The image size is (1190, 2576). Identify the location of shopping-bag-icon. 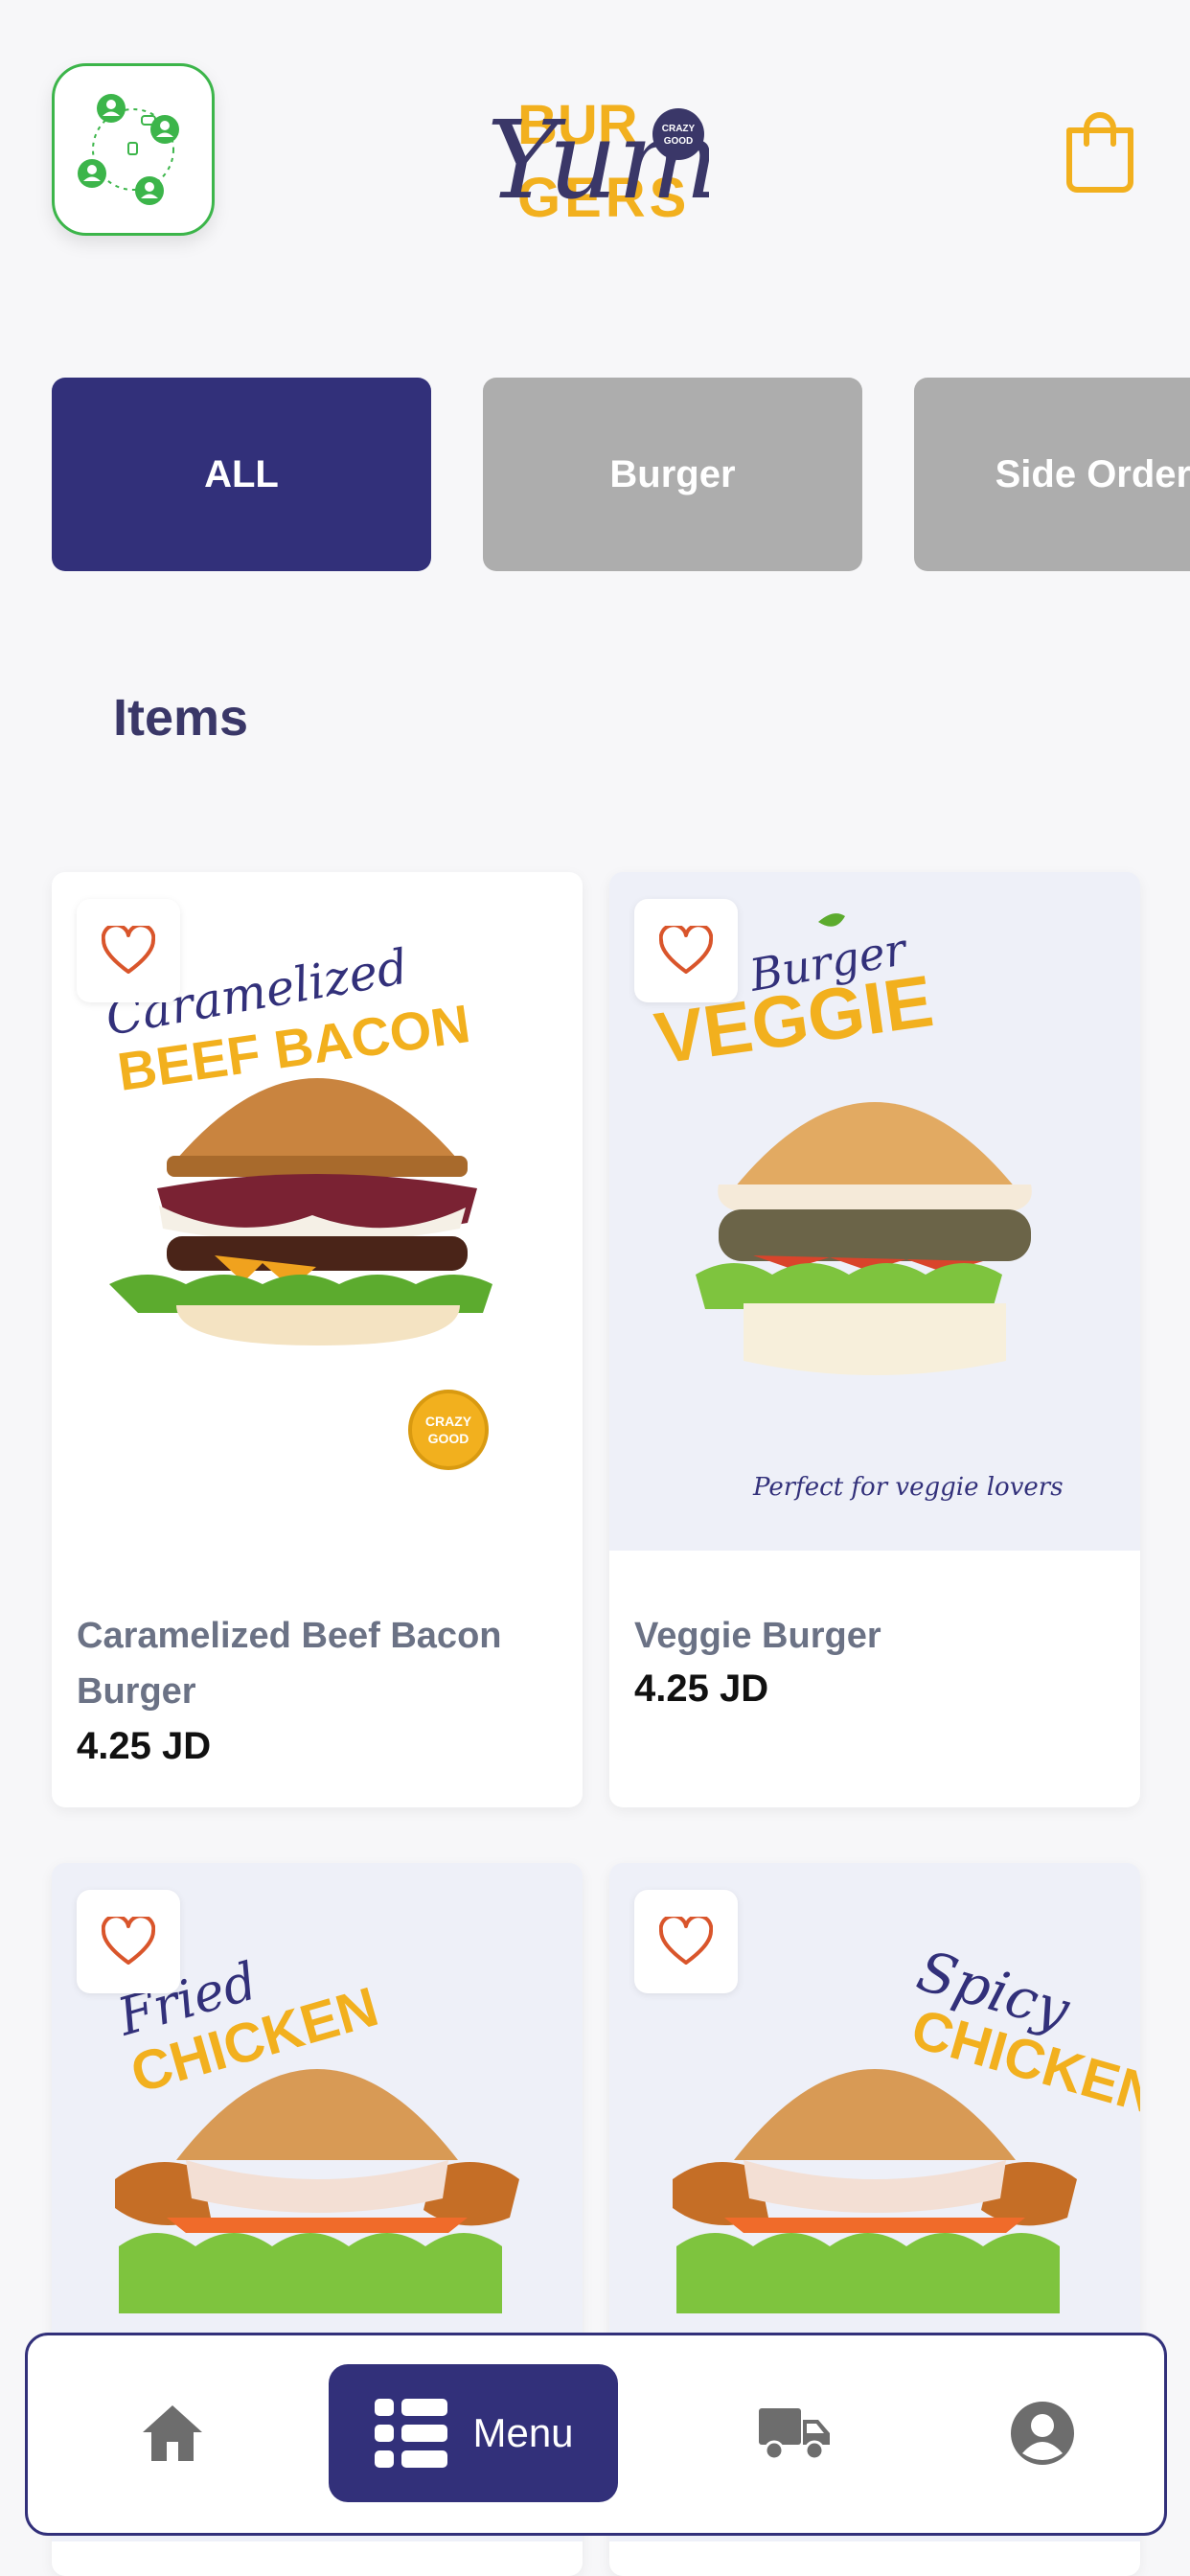
(1100, 152).